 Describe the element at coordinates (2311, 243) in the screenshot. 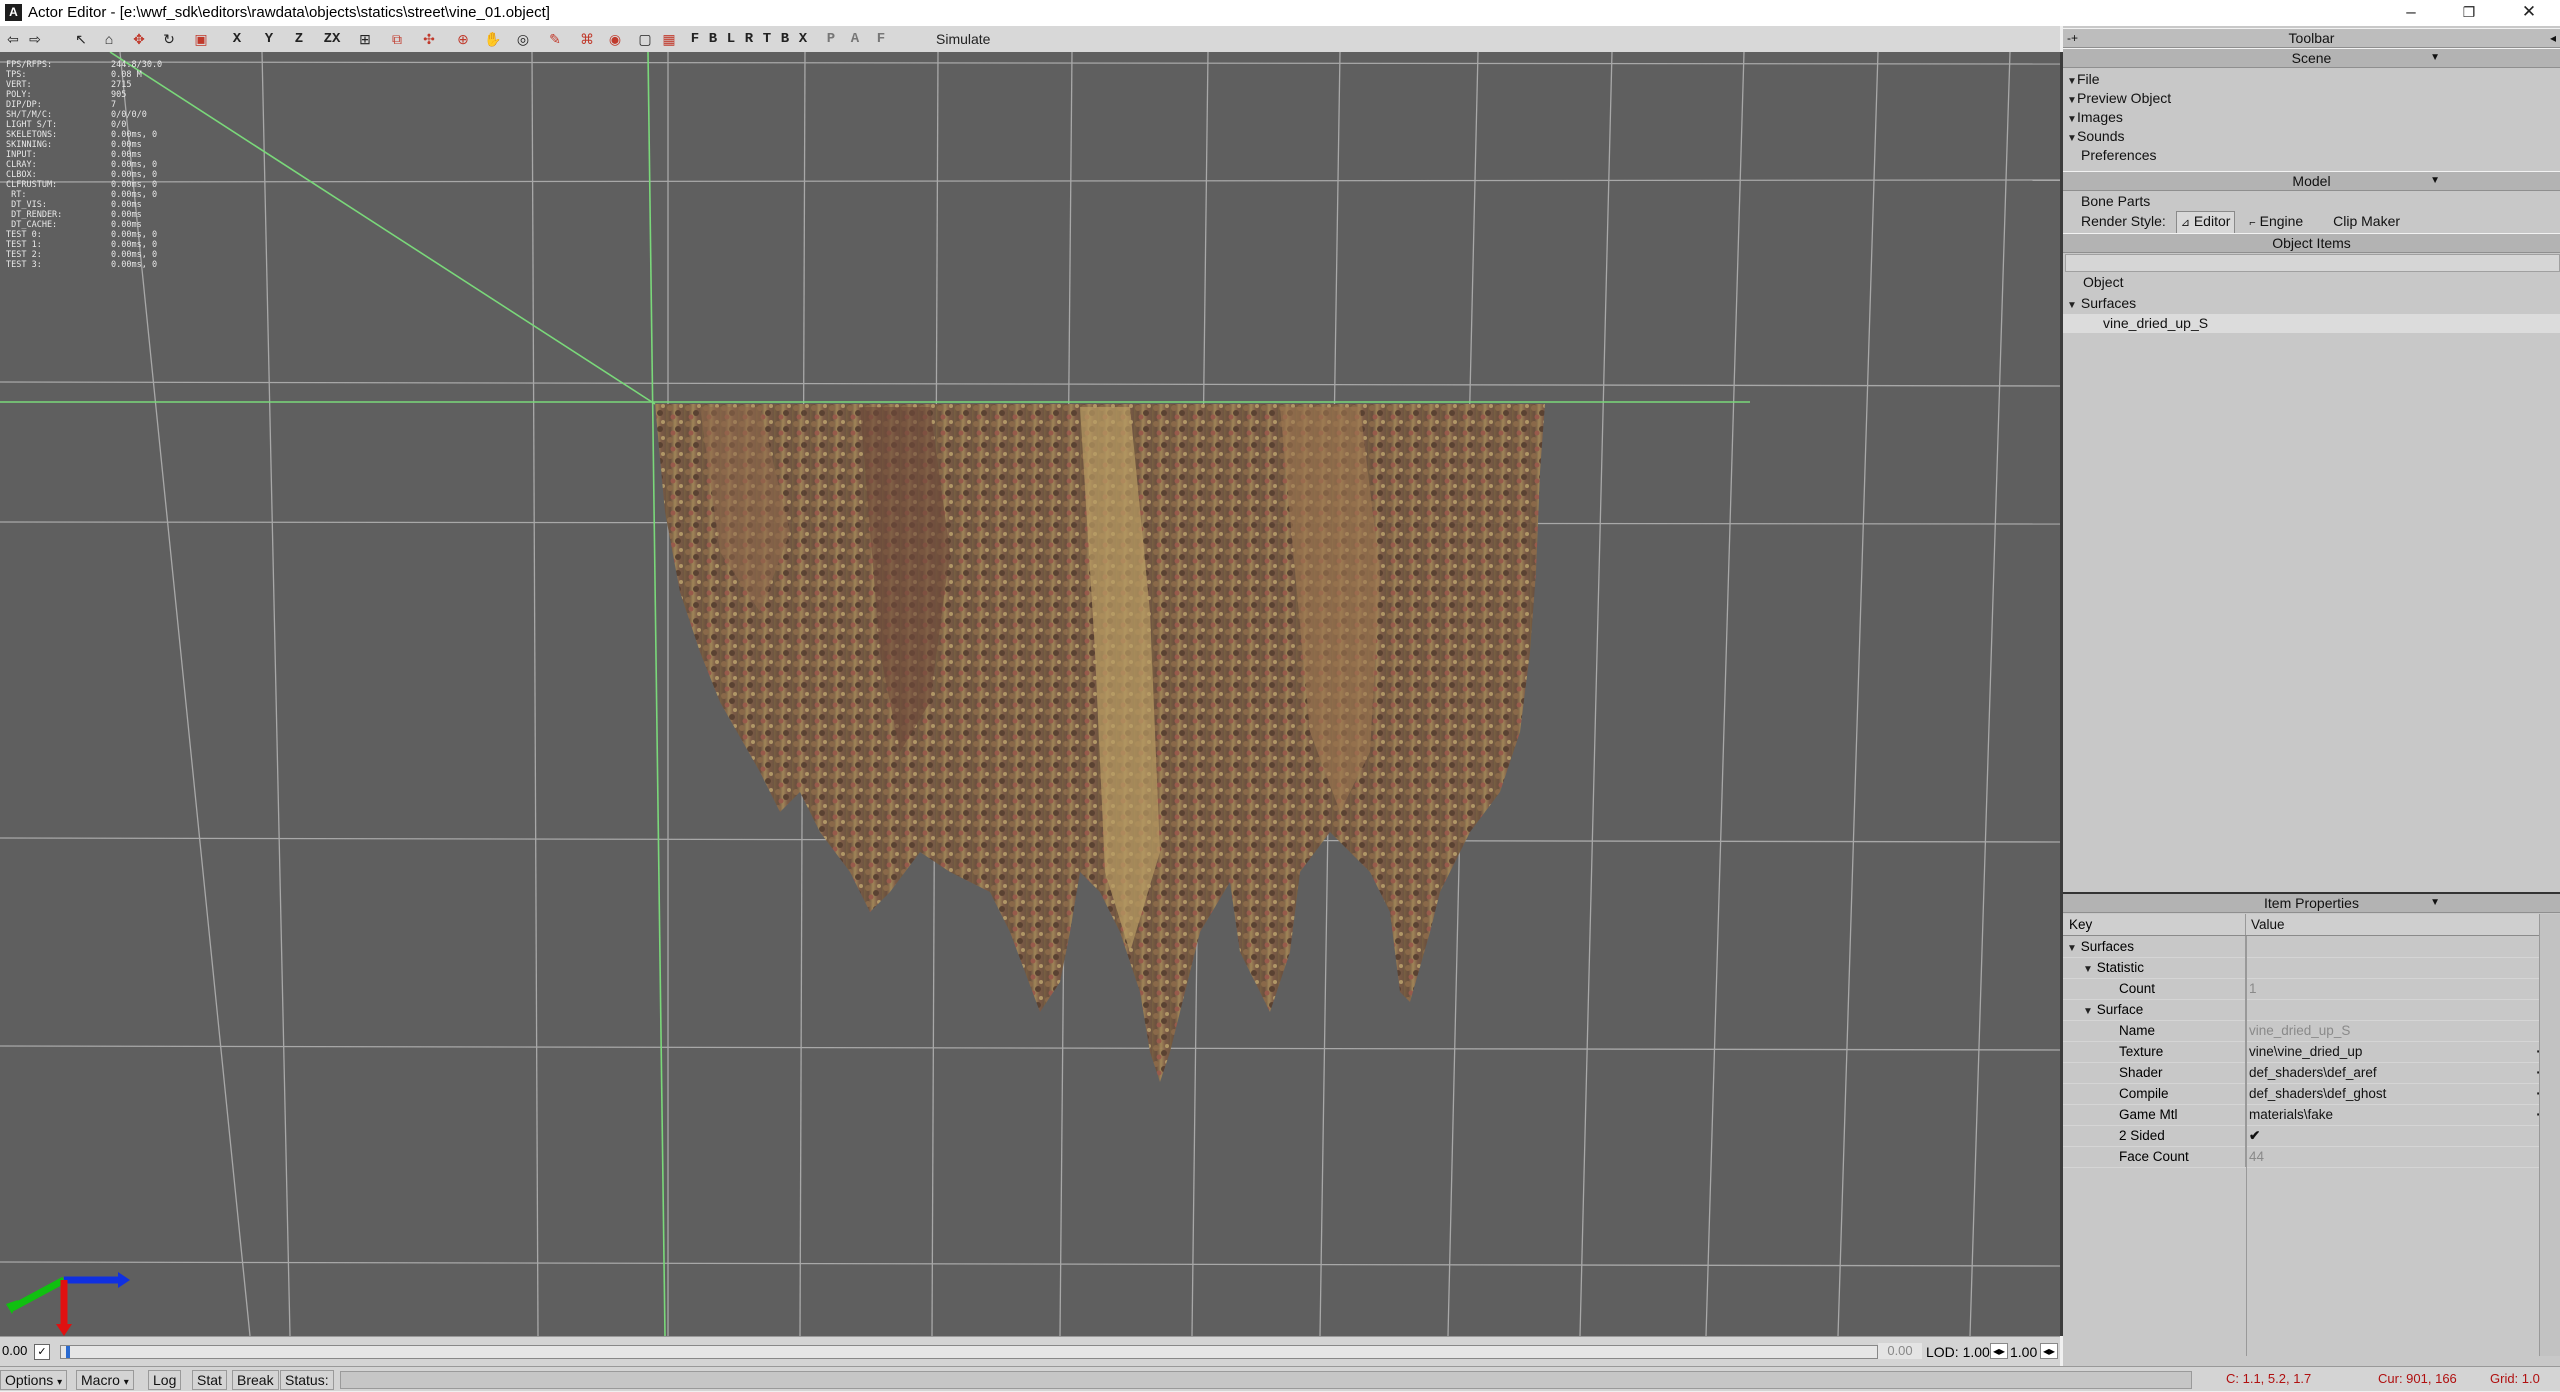

I see `object-items-header: Object Items` at that location.